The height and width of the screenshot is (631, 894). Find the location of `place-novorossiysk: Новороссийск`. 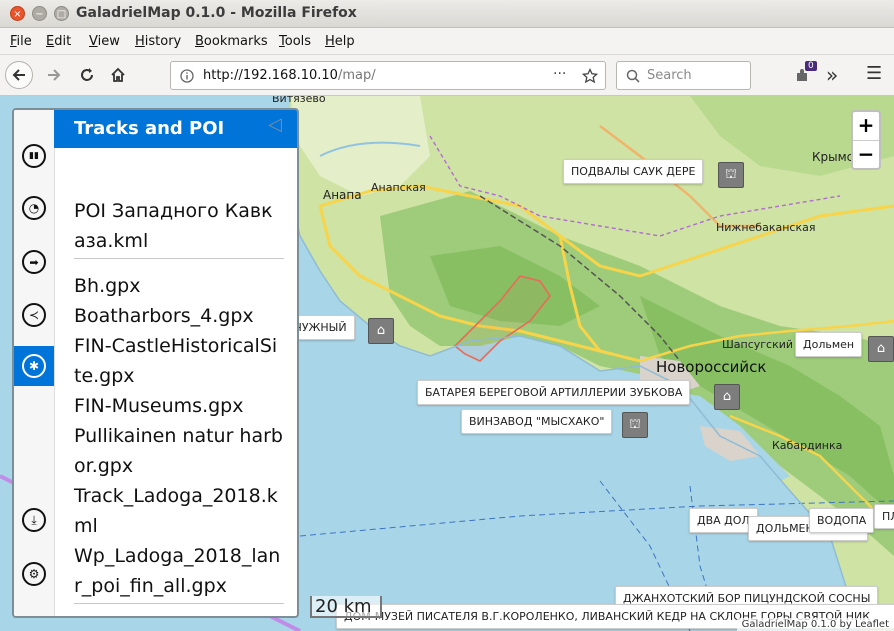

place-novorossiysk: Новороссийск is located at coordinates (711, 367).